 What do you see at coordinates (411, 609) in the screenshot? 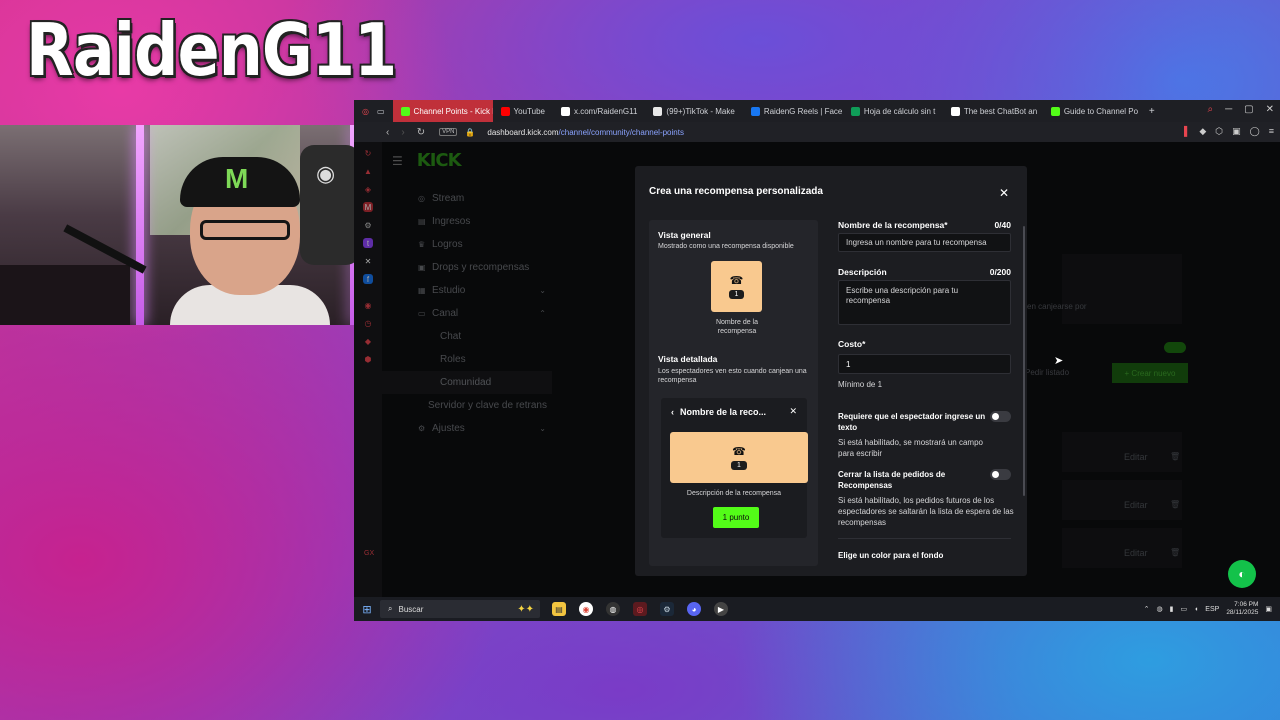
I see `taskbar-search-label: Buscar` at bounding box center [411, 609].